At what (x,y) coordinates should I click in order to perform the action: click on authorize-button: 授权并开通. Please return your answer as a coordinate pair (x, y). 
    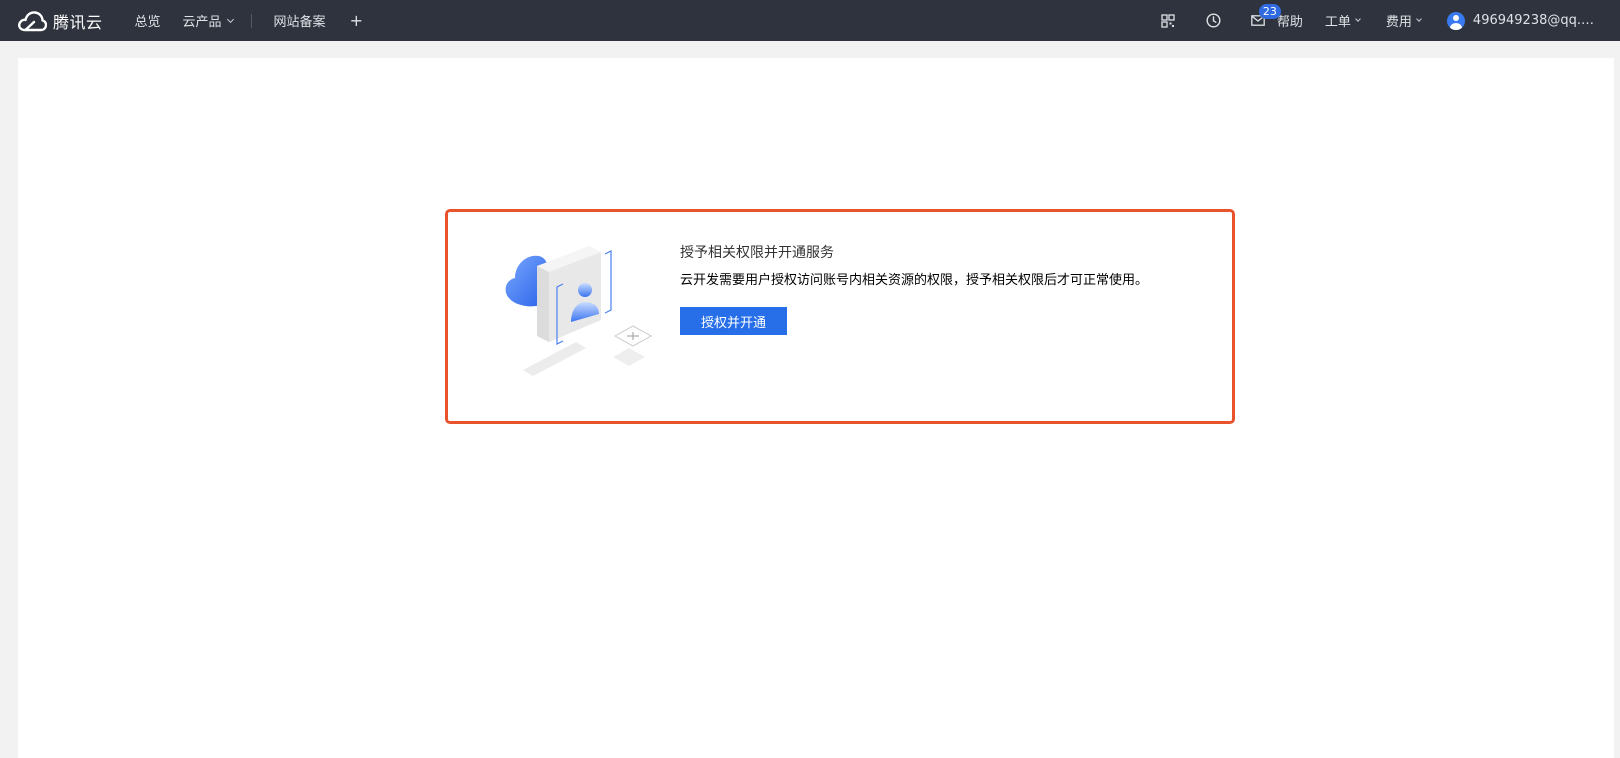
    Looking at the image, I should click on (733, 321).